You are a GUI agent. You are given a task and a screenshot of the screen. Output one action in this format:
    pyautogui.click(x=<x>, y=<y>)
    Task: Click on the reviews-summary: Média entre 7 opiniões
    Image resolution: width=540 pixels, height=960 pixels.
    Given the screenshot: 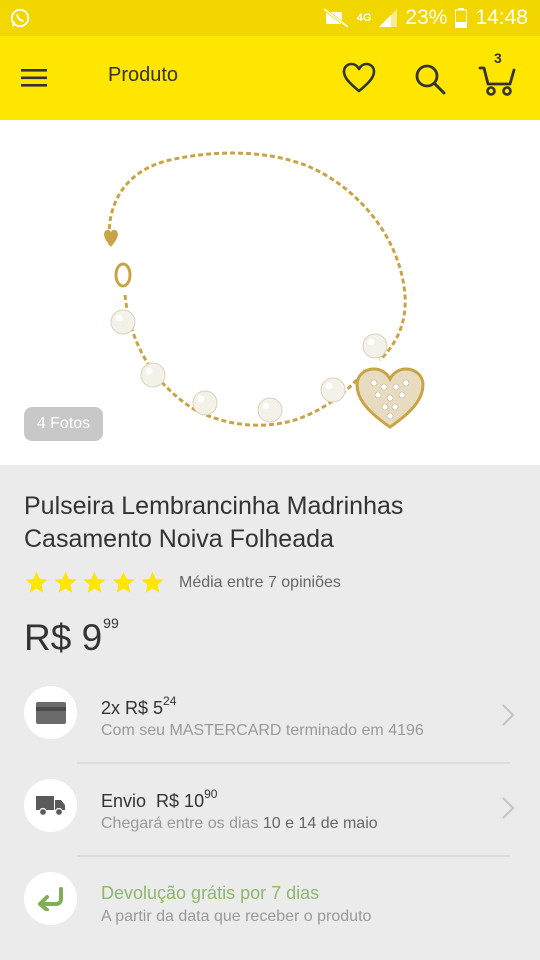 What is the action you would take?
    pyautogui.click(x=260, y=583)
    